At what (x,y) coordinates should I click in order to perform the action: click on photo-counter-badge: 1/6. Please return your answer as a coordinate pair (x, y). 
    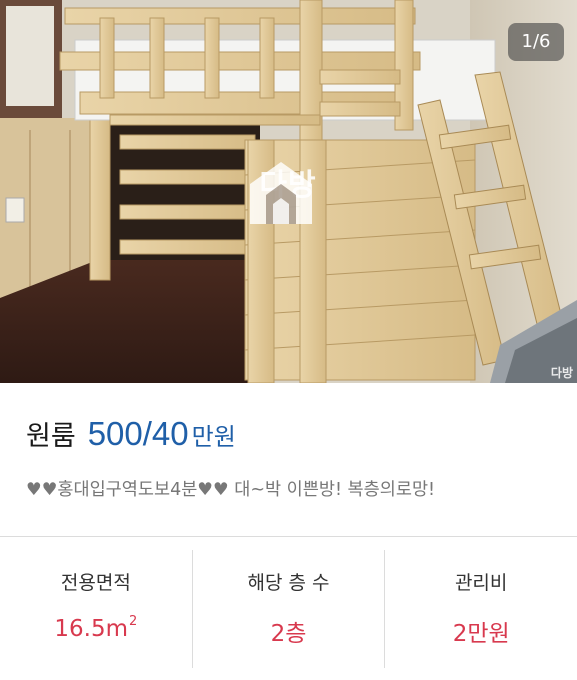
    Looking at the image, I should click on (536, 42).